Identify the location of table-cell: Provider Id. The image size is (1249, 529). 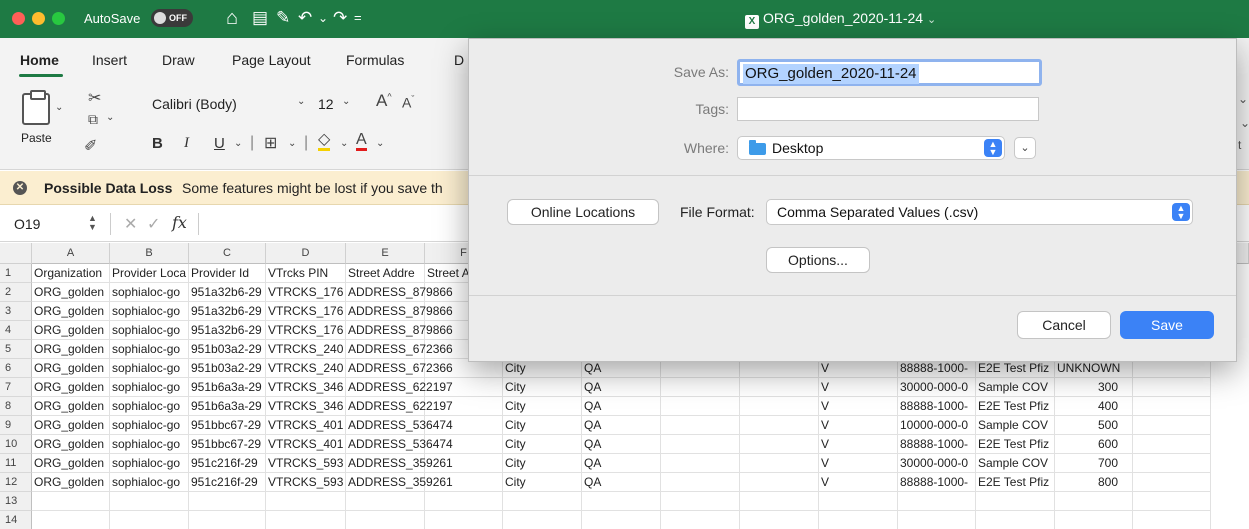
(227, 273).